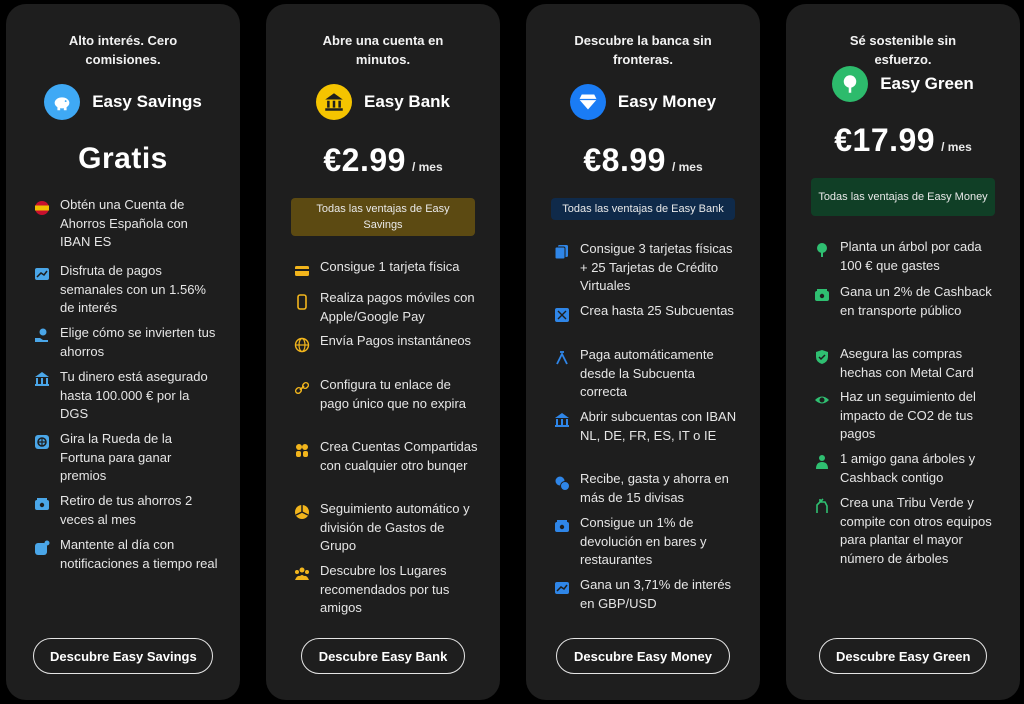 This screenshot has width=1024, height=704. I want to click on plan-brand: Easy Money, so click(643, 102).